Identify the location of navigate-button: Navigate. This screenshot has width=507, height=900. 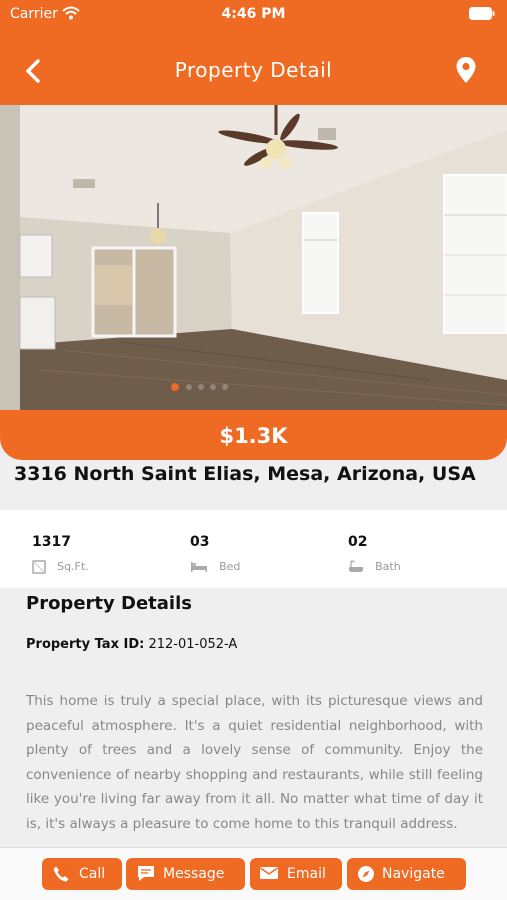
(406, 874).